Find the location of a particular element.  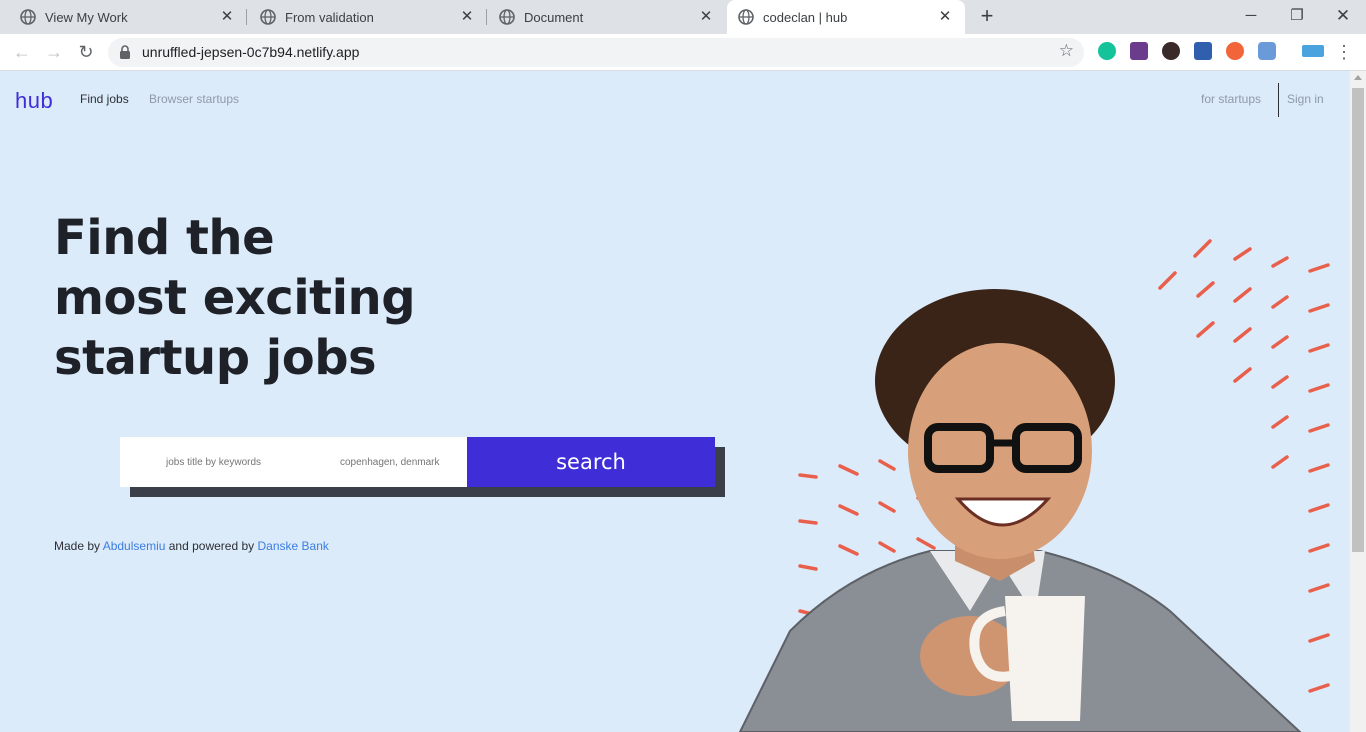

tab-codeclan-hub: codeclan | hub ✕ is located at coordinates (846, 17).